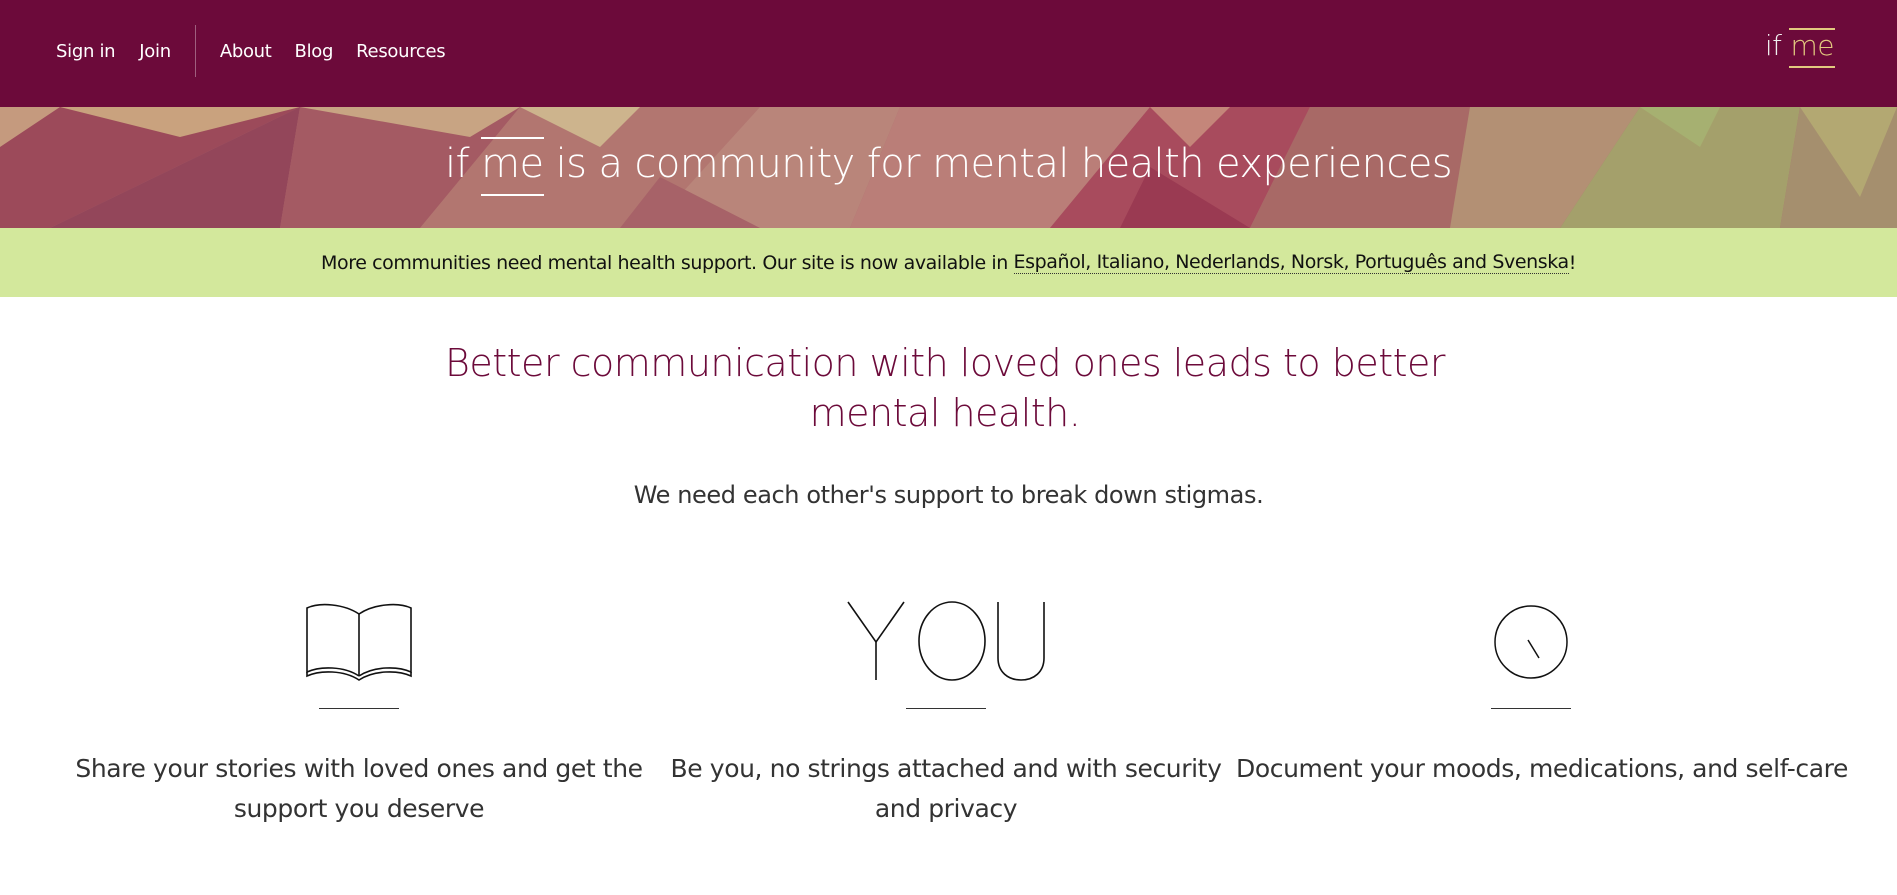 This screenshot has width=1897, height=895. I want to click on nav-divider, so click(195, 51).